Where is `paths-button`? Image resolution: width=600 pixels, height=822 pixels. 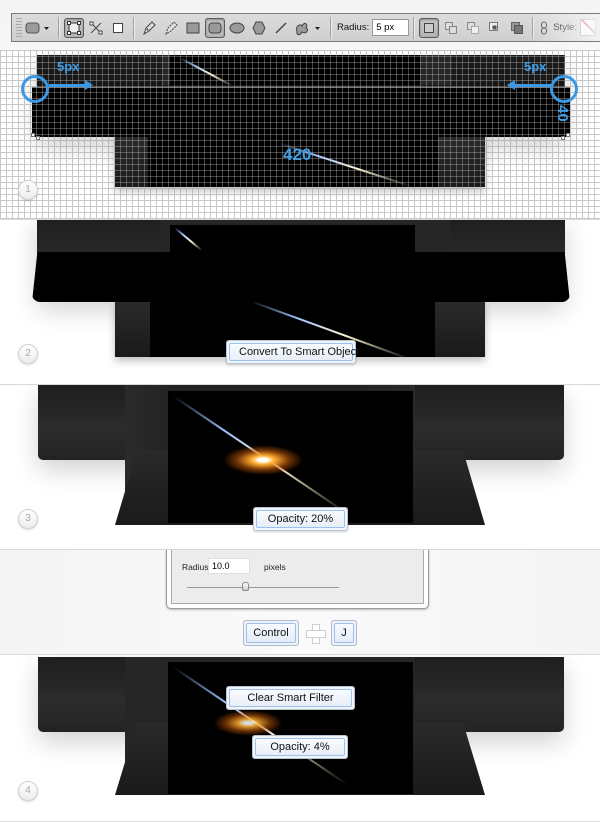 paths-button is located at coordinates (96, 28).